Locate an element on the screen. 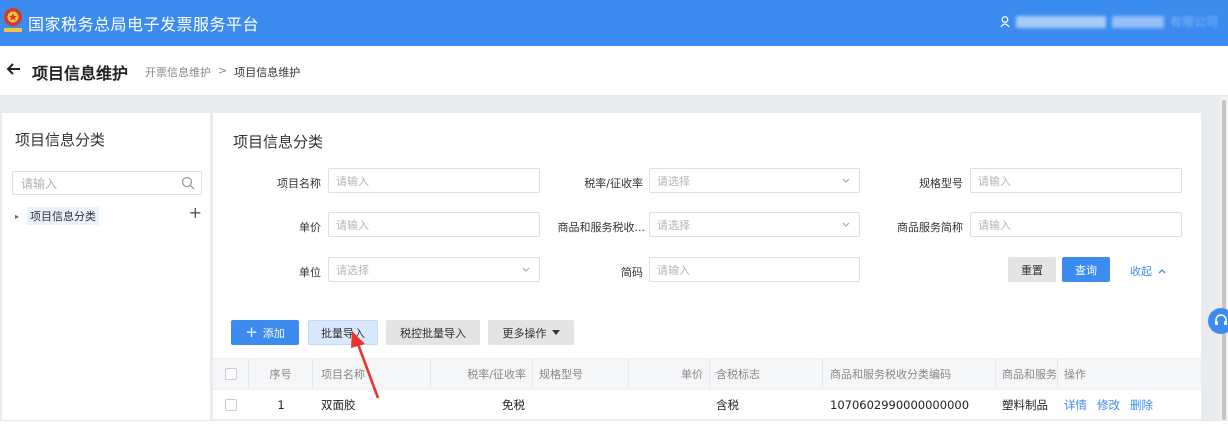  main-title: 项目信息分类 is located at coordinates (278, 142).